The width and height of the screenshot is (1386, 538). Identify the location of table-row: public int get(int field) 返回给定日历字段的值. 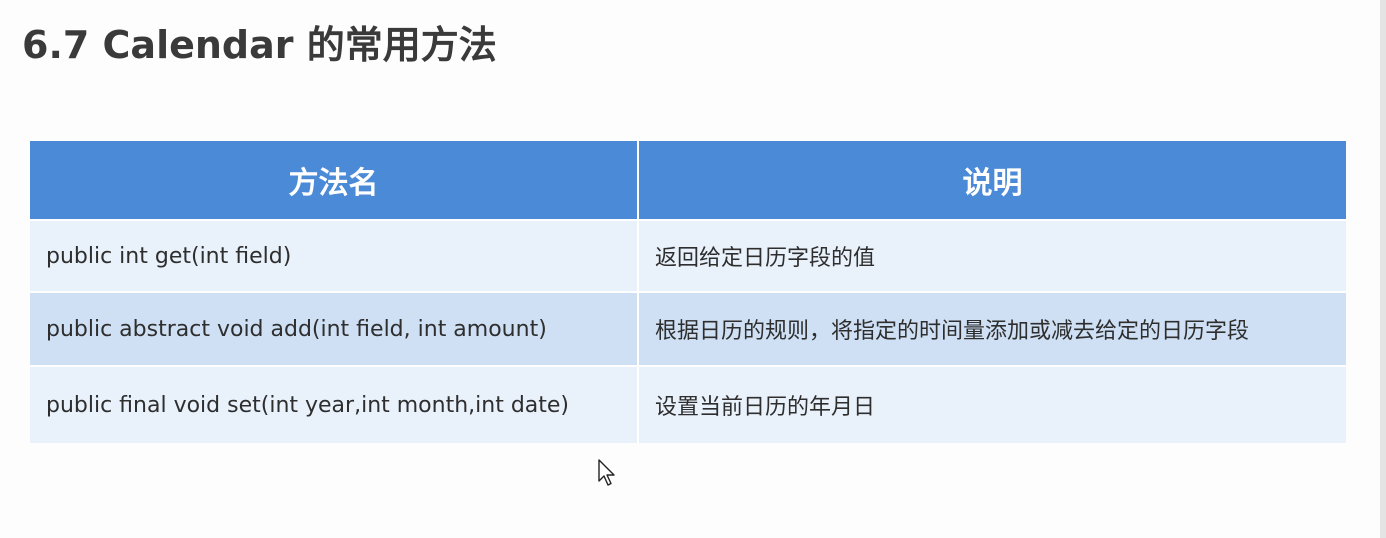
(688, 255).